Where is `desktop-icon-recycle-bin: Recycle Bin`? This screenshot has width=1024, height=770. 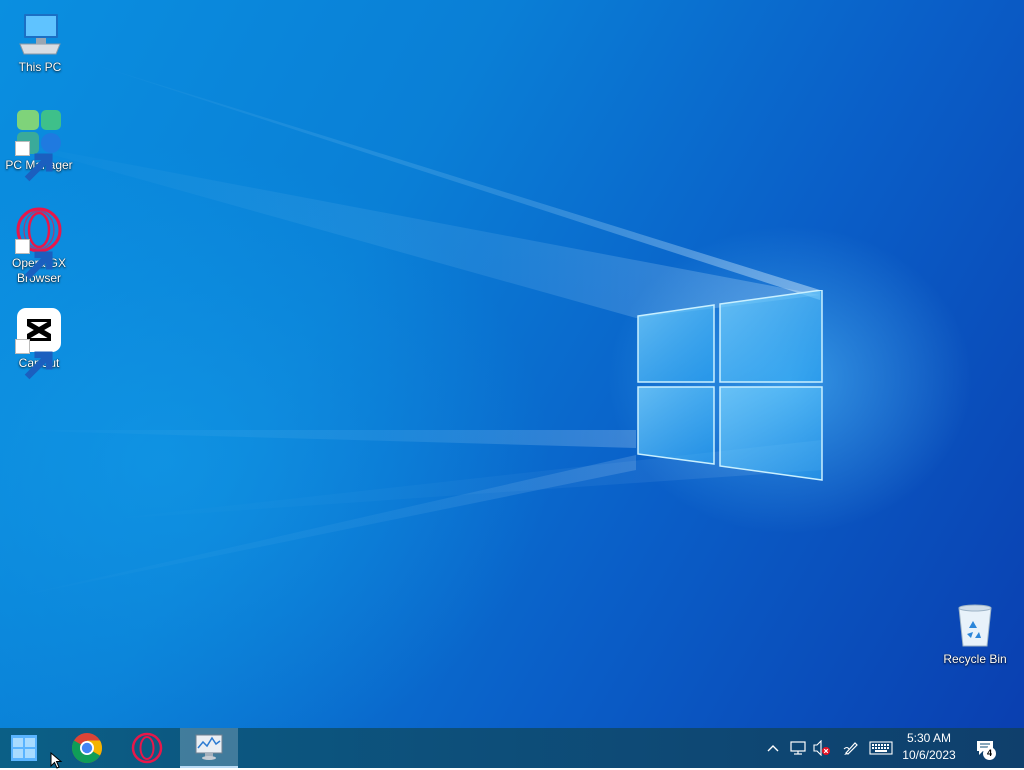
desktop-icon-recycle-bin: Recycle Bin is located at coordinates (975, 634).